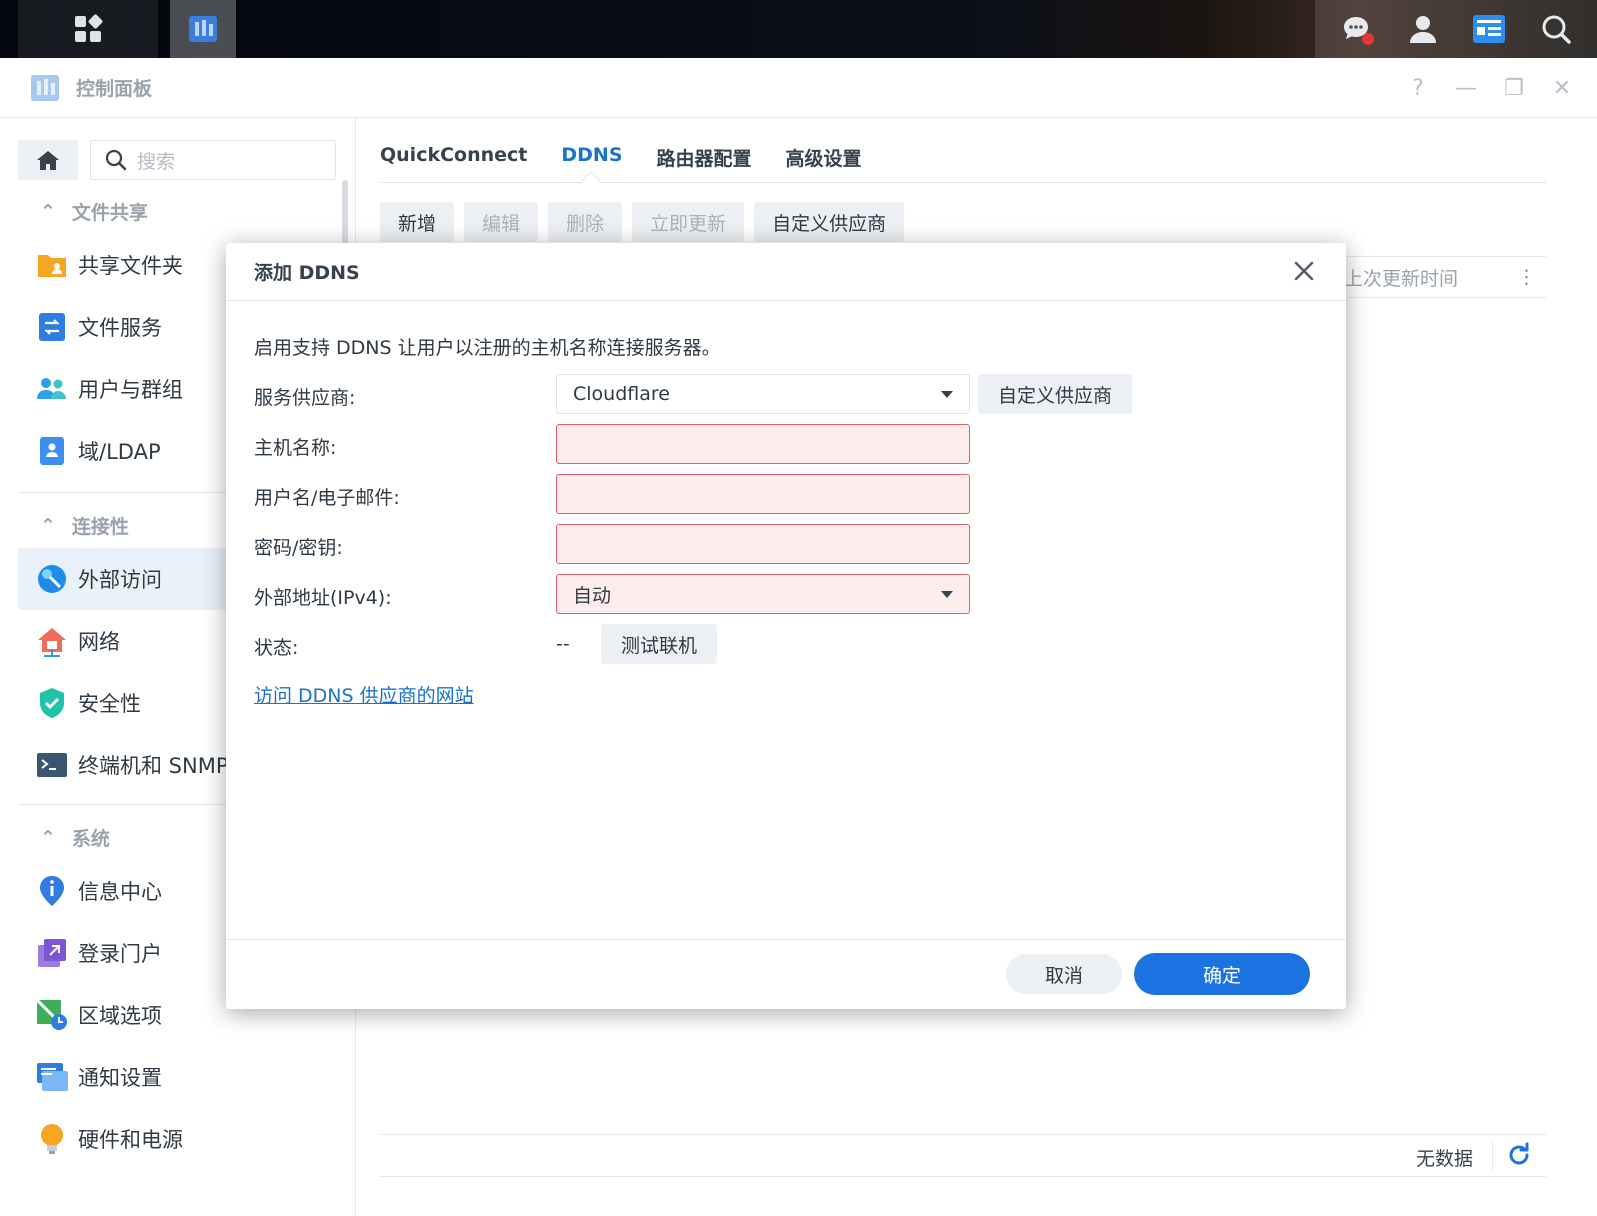  Describe the element at coordinates (704, 157) in the screenshot. I see `tab-router-config: 路由器配置` at that location.